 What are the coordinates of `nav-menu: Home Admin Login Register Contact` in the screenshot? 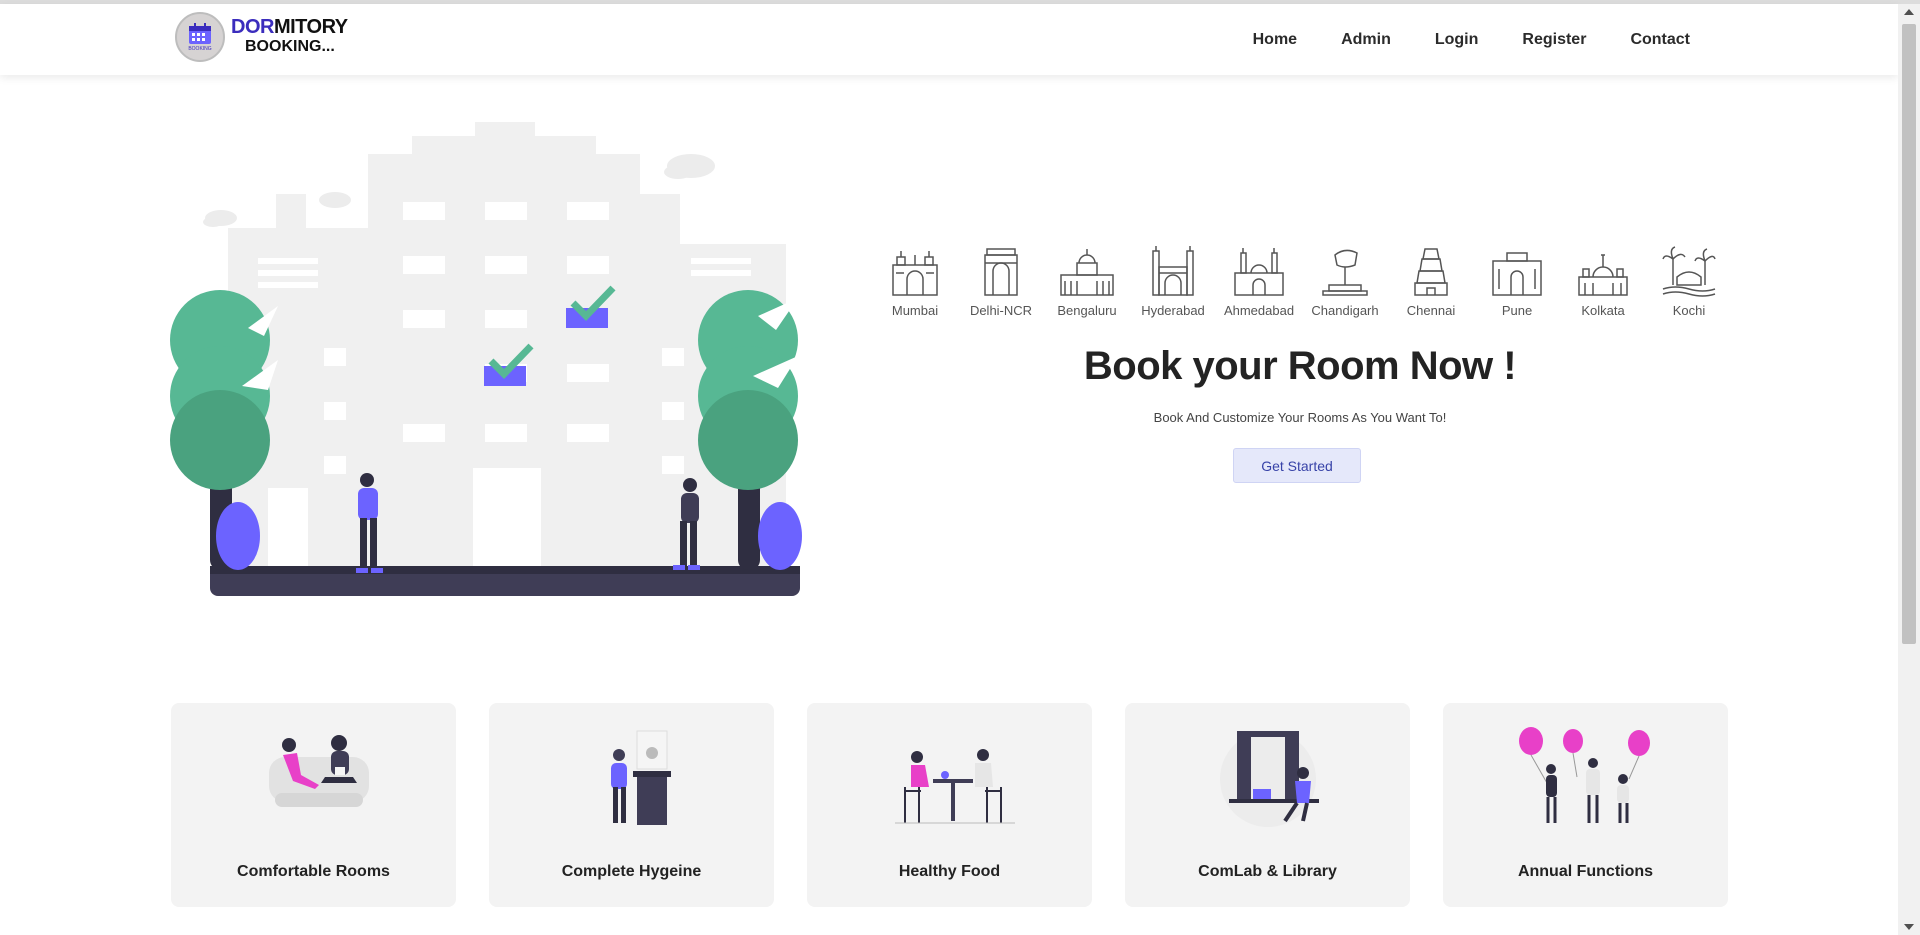 It's located at (1449, 39).